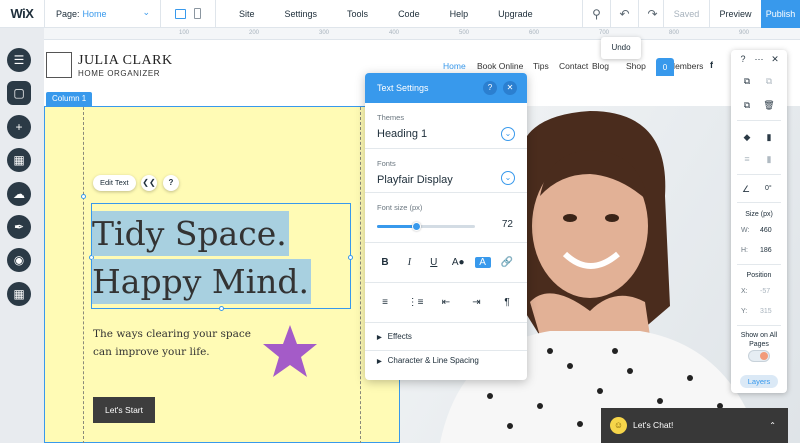  Describe the element at coordinates (482, 262) in the screenshot. I see `highlight-icon: A` at that location.